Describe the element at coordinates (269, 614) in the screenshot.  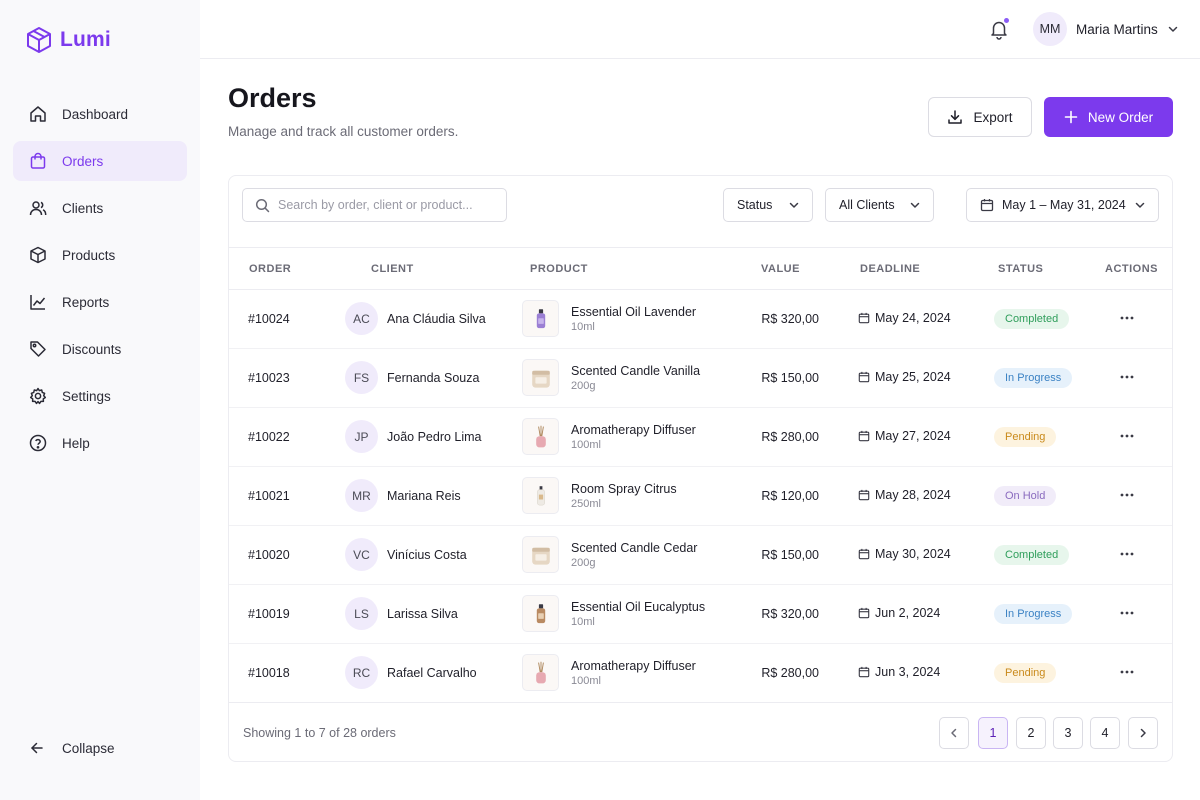
I see `order-id: #10019` at that location.